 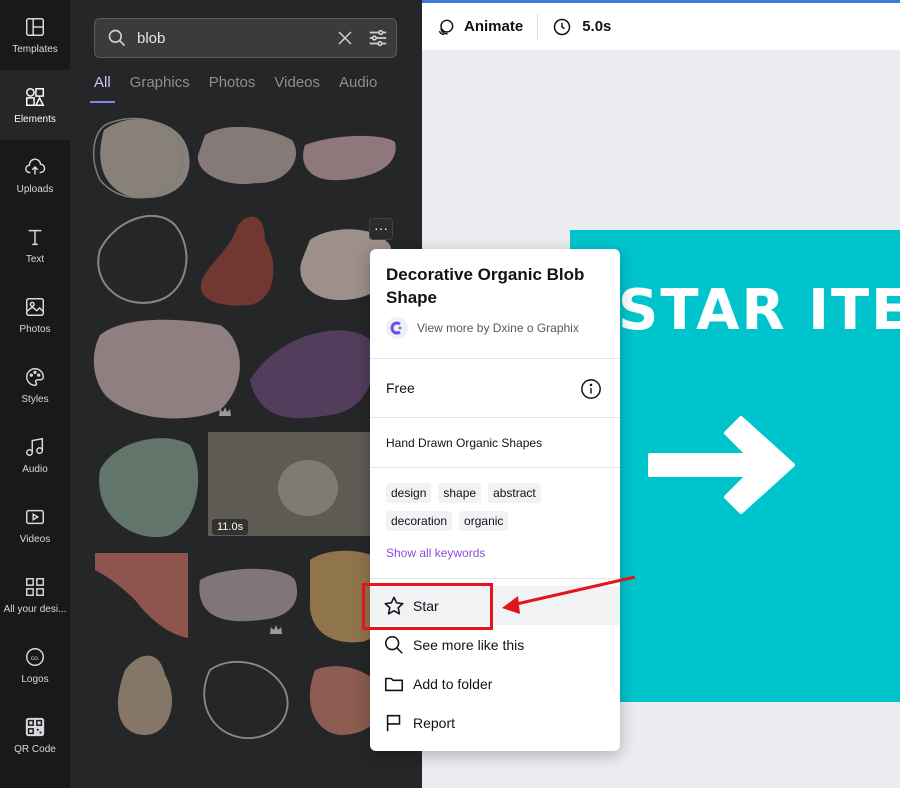 I want to click on clear-search-icon, so click(x=345, y=38).